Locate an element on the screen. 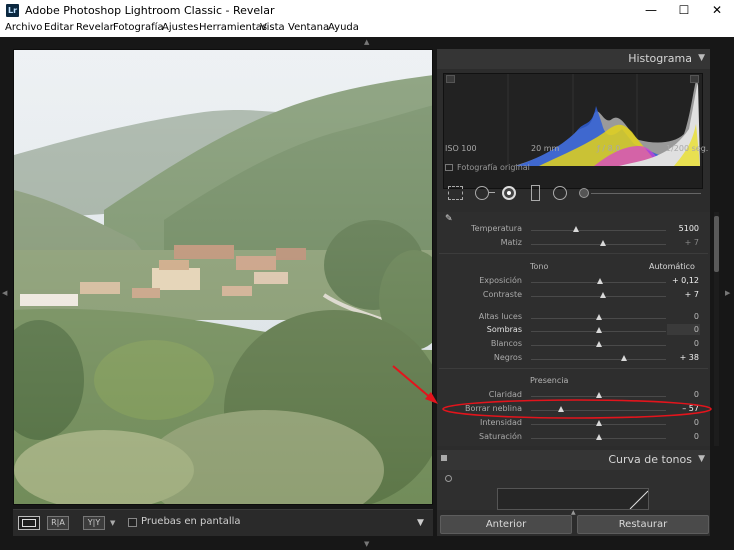  annotation-arrow is located at coordinates (412, 382).